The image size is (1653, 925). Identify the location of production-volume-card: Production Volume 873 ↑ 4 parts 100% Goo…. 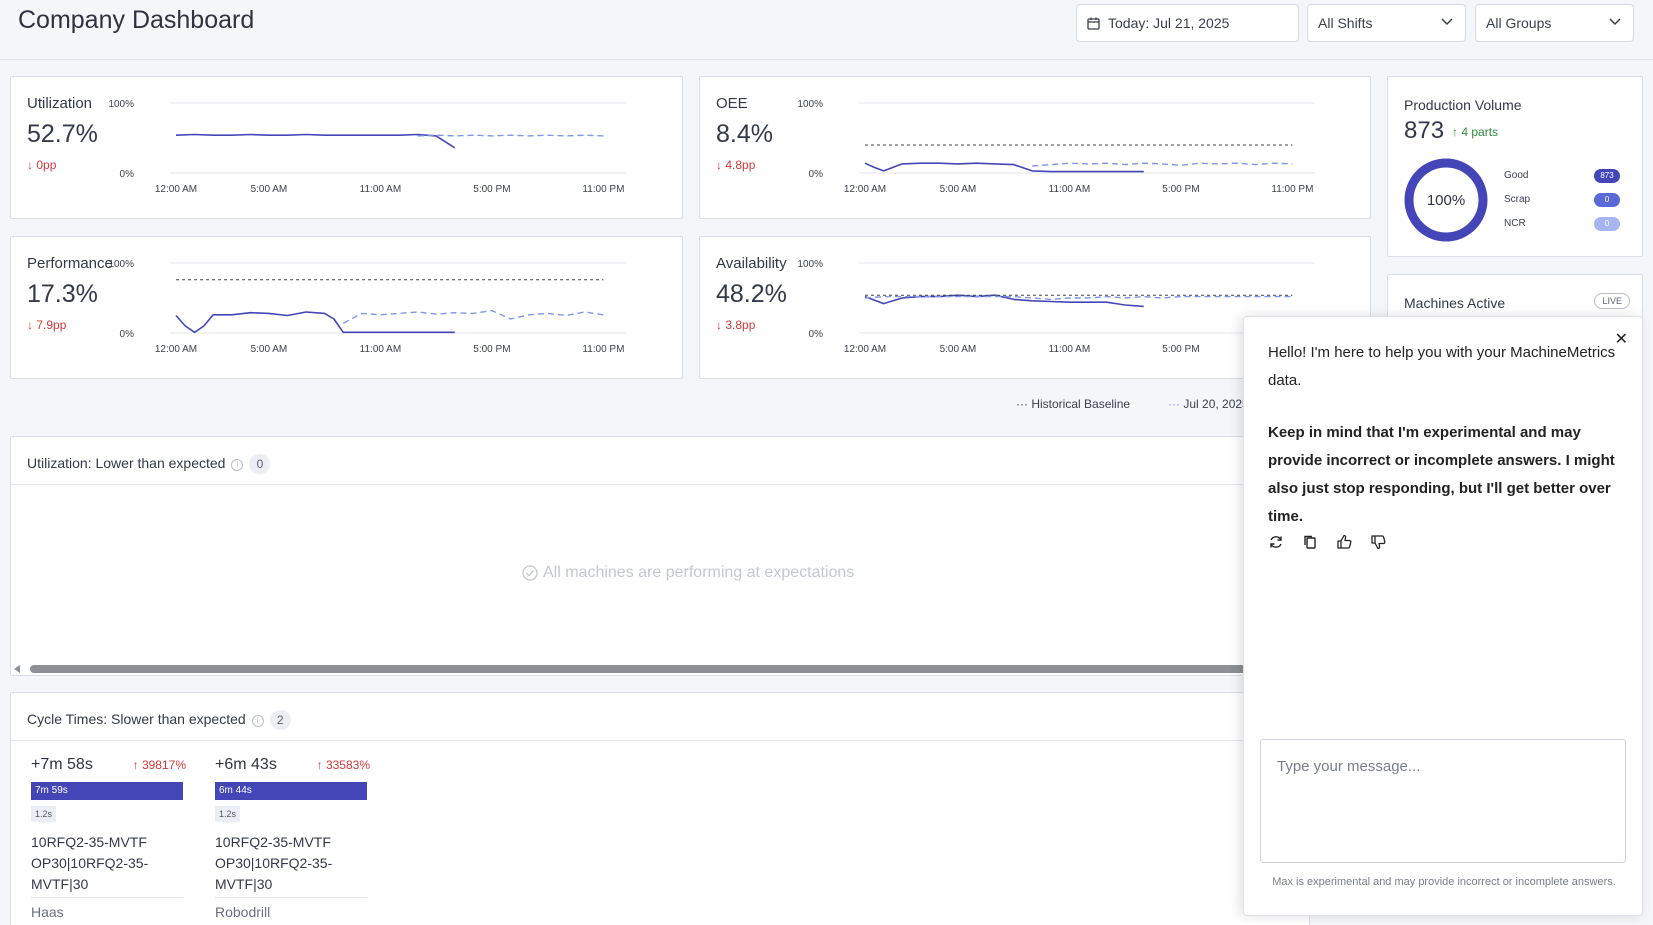
(1515, 166).